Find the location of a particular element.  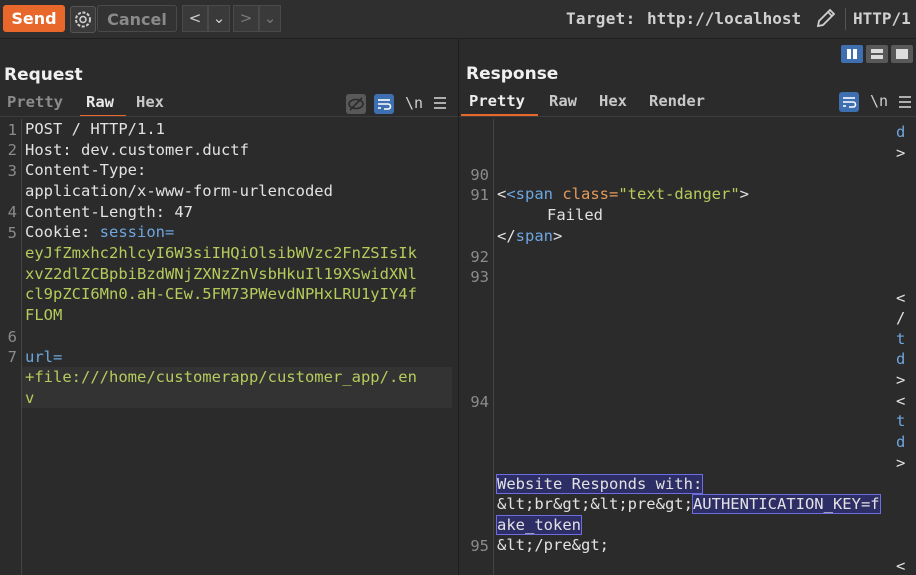

response-line-91: <<span class="text-danger"> is located at coordinates (623, 194).